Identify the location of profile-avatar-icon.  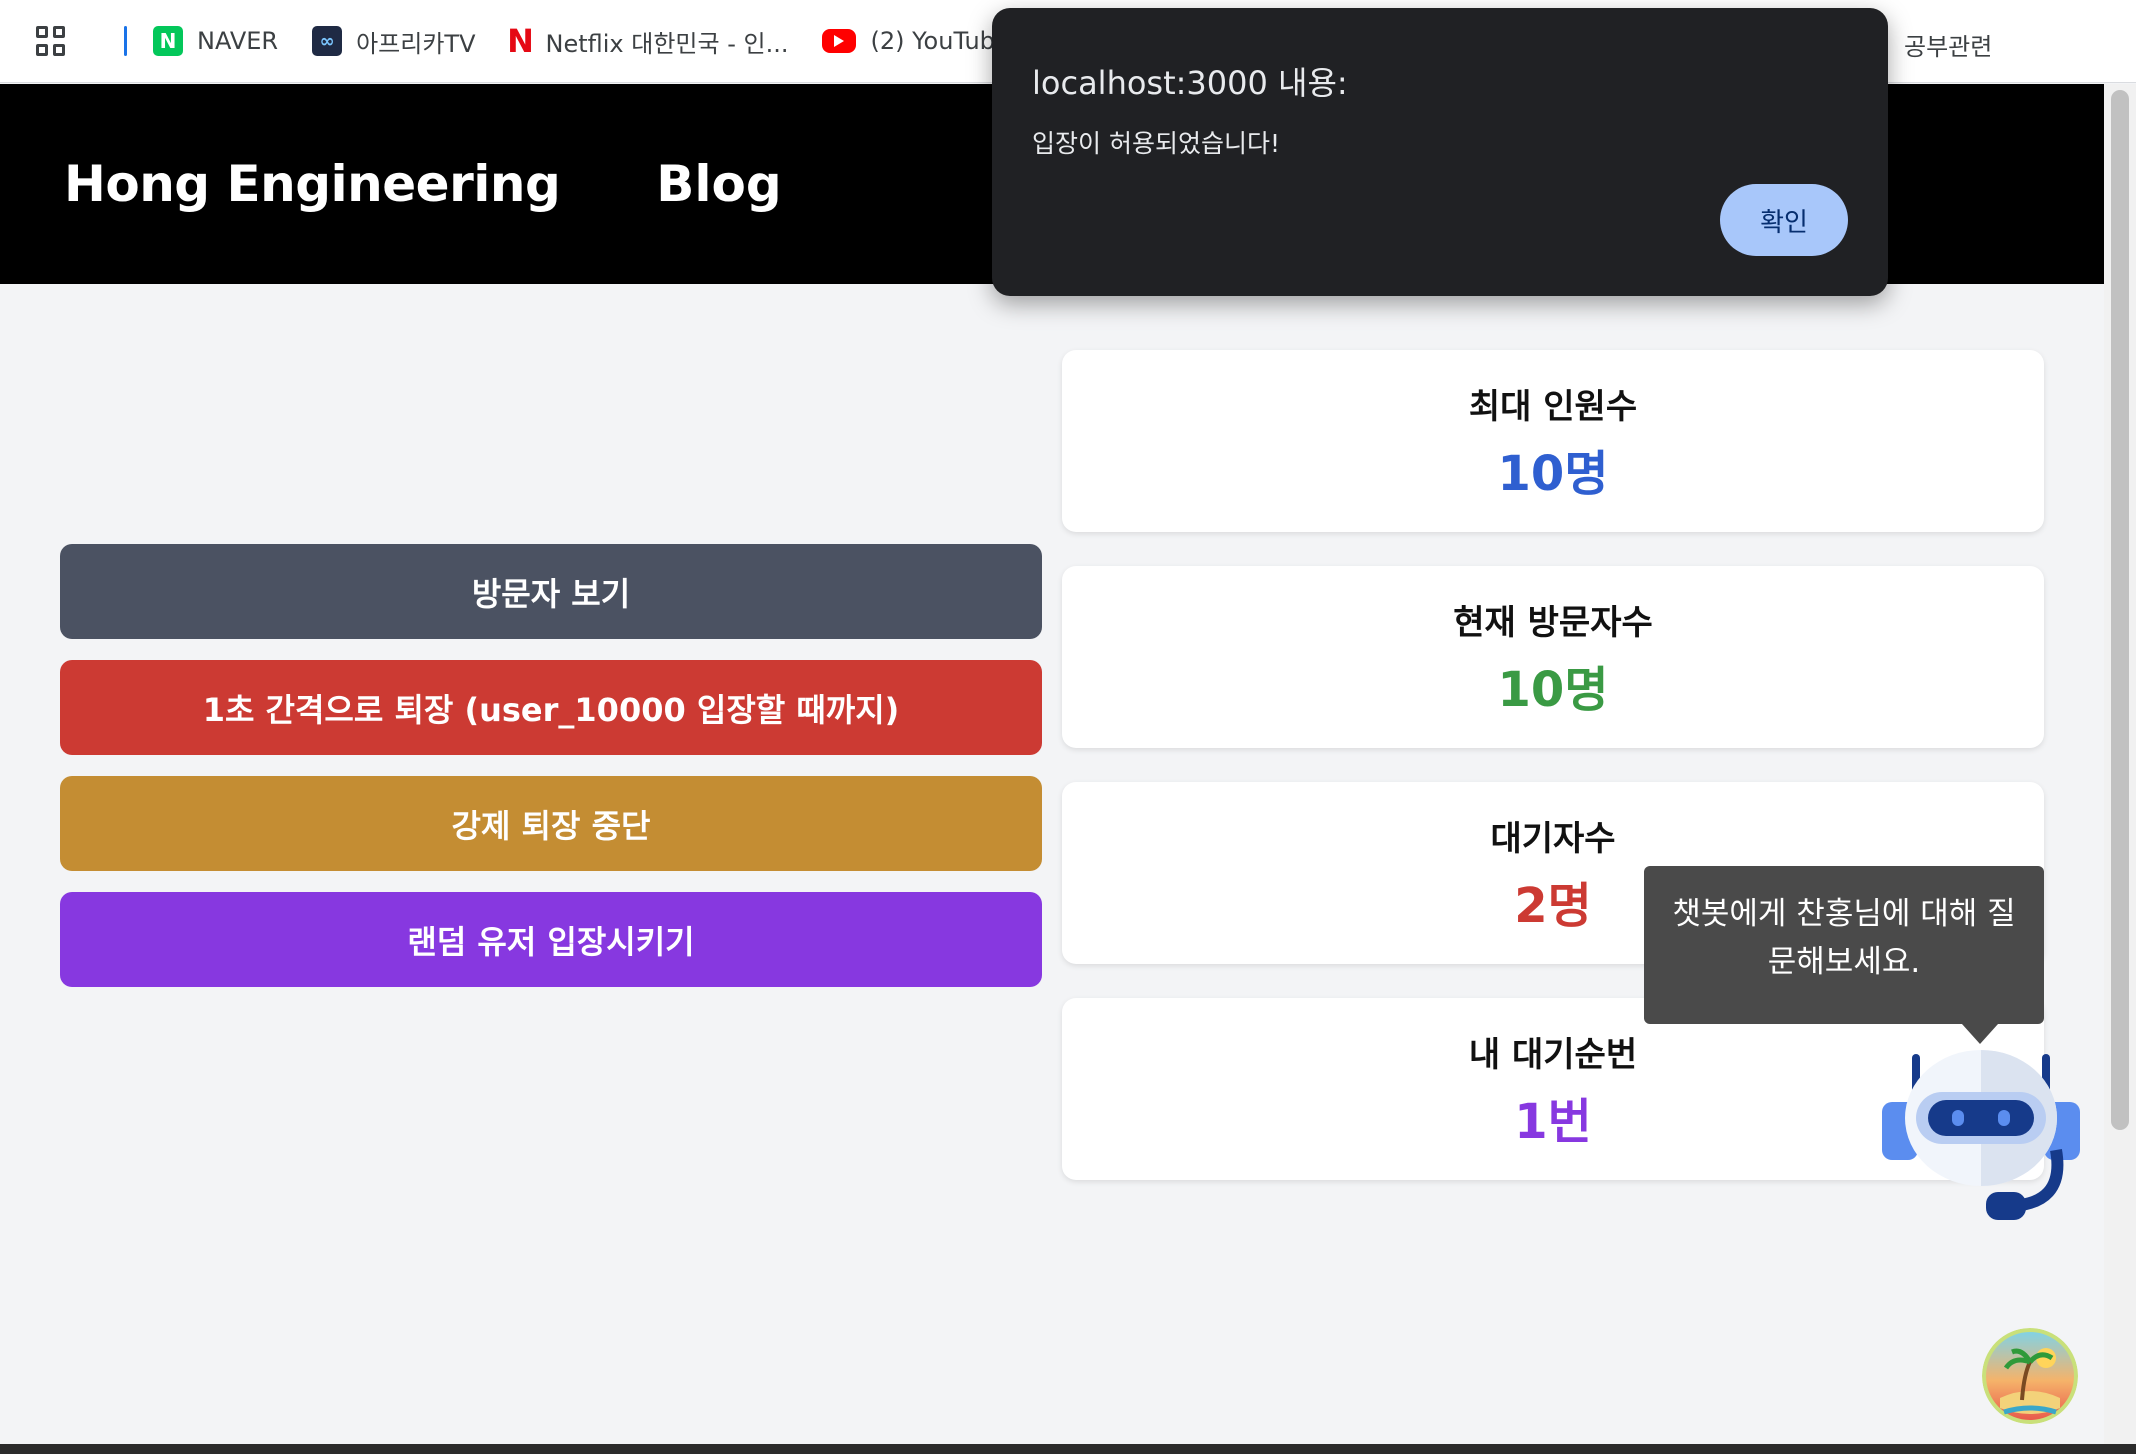
(2030, 1376).